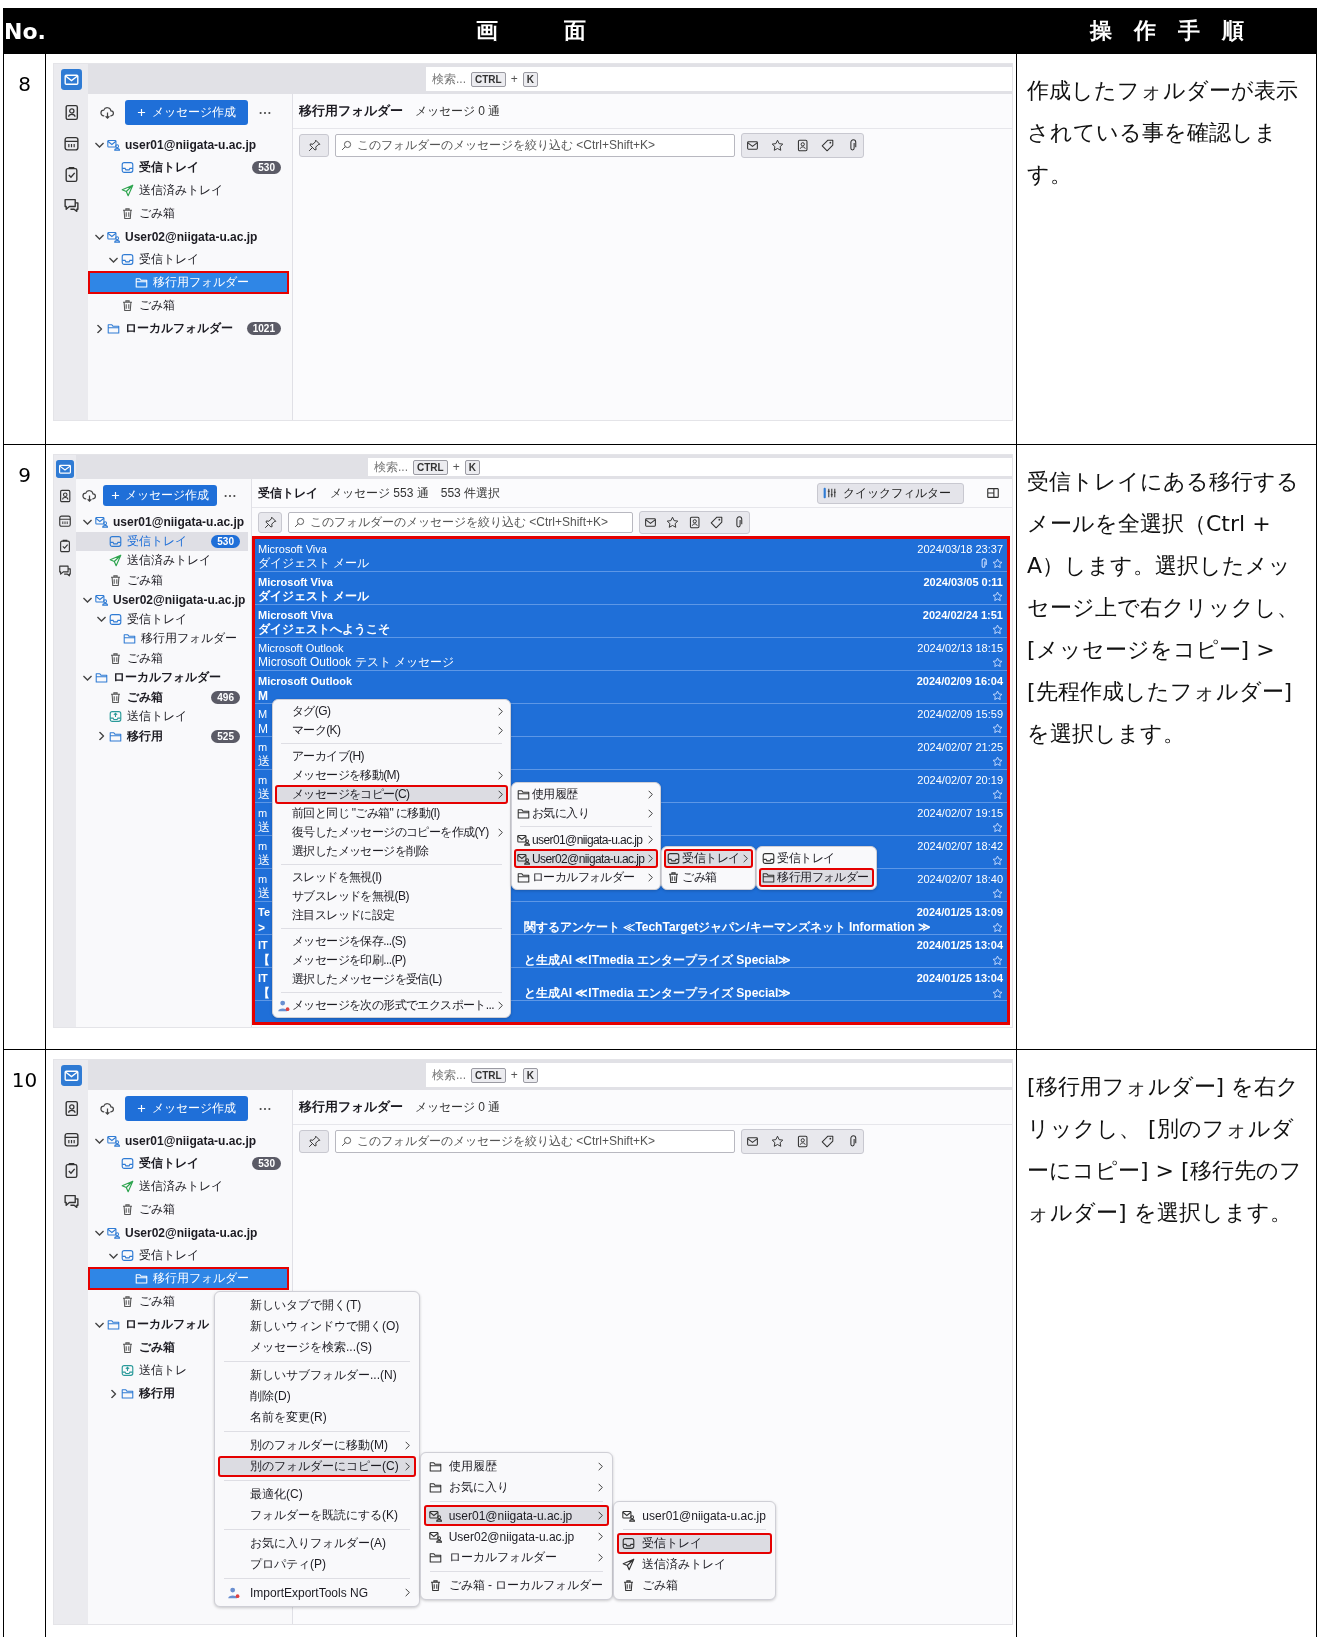 This screenshot has height=1637, width=1319. I want to click on quick-filter-button: クイックフィルター, so click(890, 493).